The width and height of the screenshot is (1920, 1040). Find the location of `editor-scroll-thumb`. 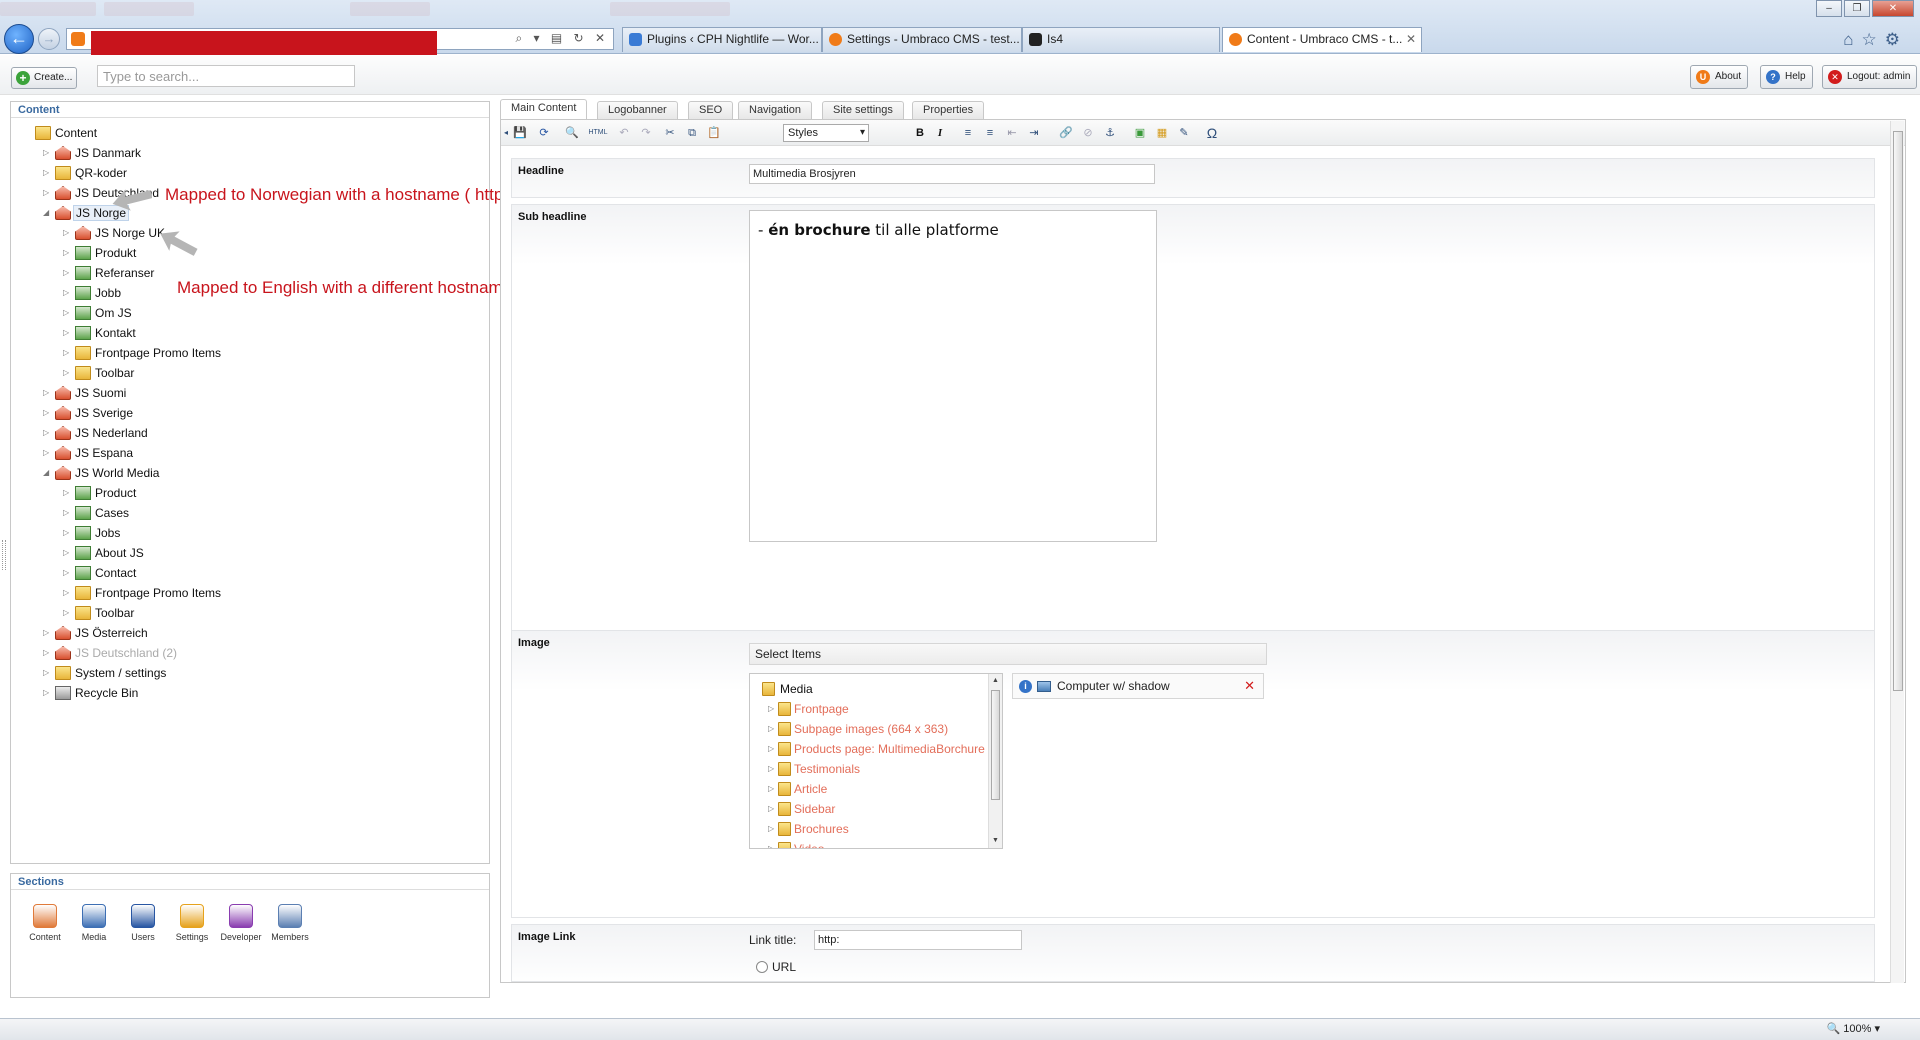

editor-scroll-thumb is located at coordinates (1898, 411).